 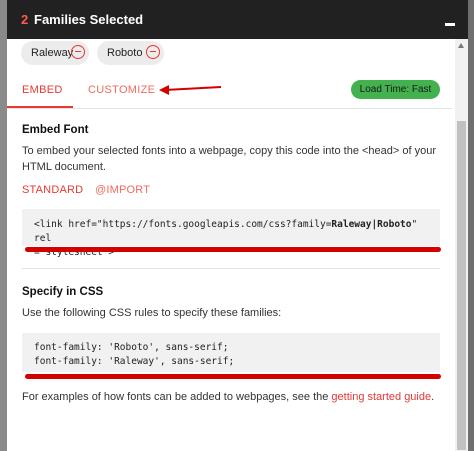 What do you see at coordinates (461, 45) in the screenshot?
I see `scroll-up-icon` at bounding box center [461, 45].